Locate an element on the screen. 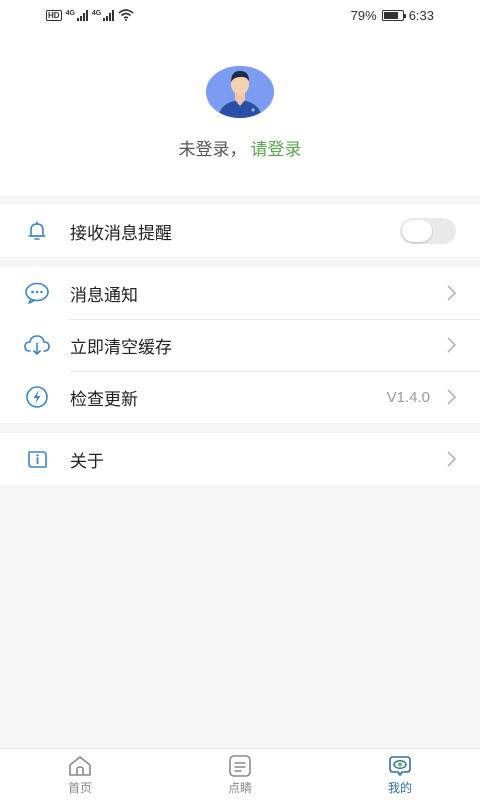 The height and width of the screenshot is (800, 480). tab-home-label: 首页 is located at coordinates (79, 788).